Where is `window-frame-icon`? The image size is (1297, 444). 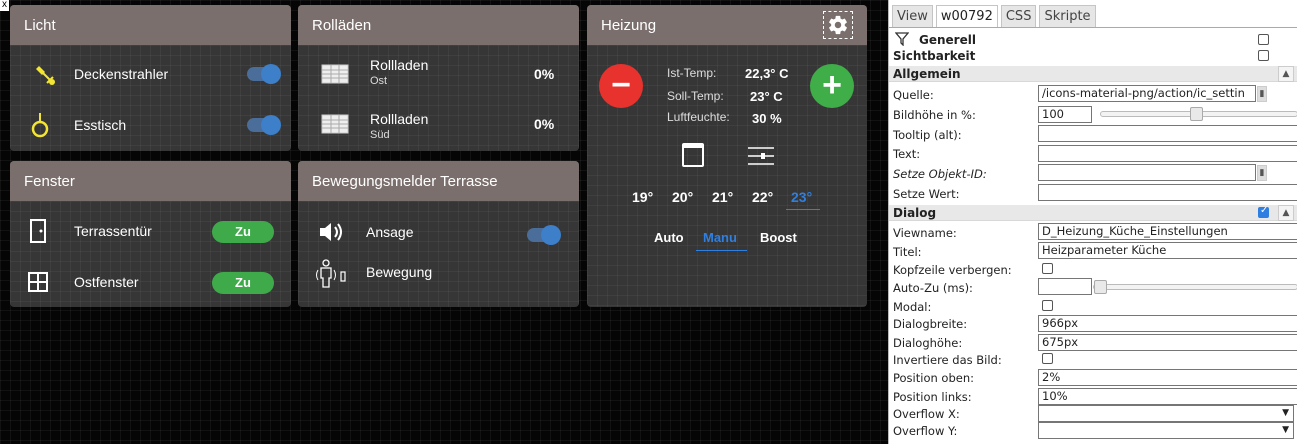
window-frame-icon is located at coordinates (38, 282).